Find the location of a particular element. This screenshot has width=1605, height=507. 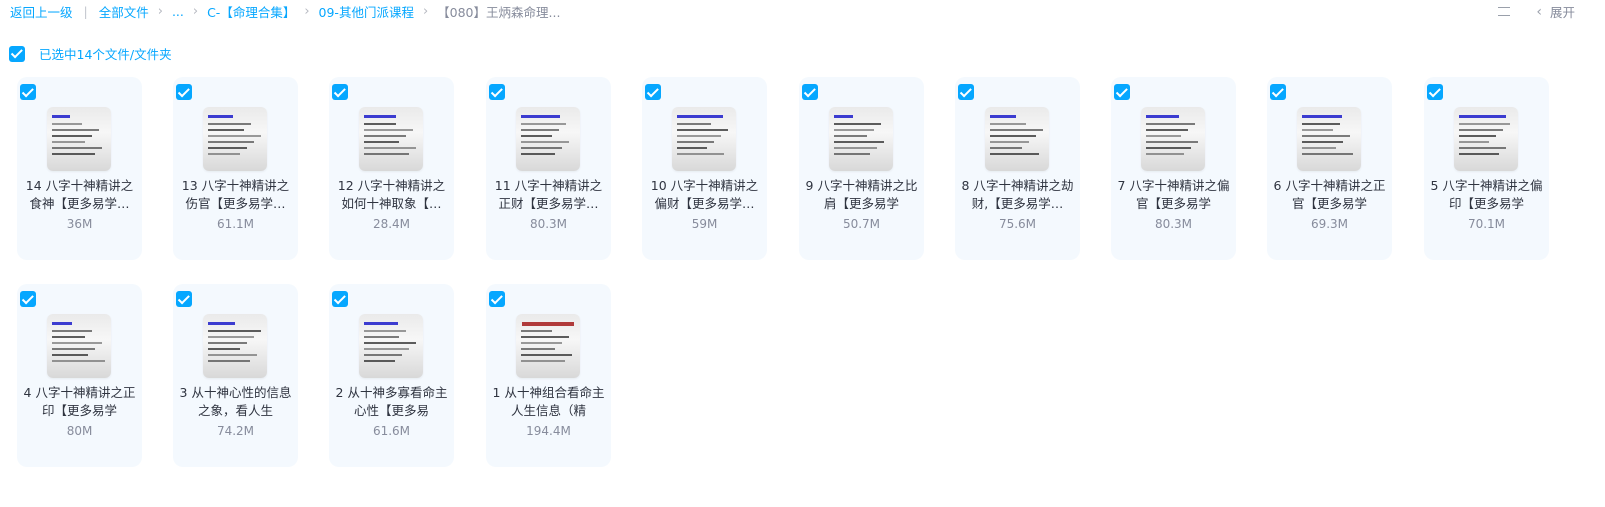

list-view-icon is located at coordinates (1504, 12).